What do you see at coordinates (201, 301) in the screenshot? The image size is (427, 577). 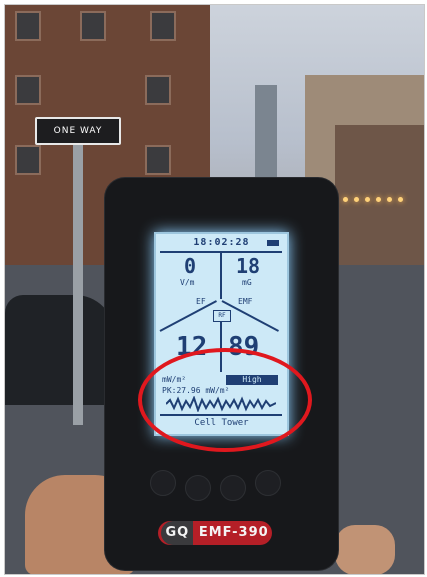 I see `ef-label: EF` at bounding box center [201, 301].